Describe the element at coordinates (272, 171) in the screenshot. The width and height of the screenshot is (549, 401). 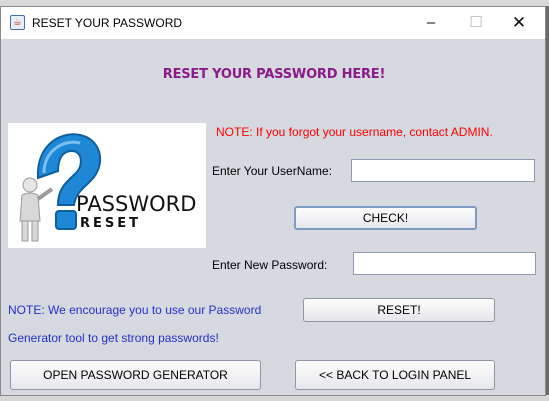
I see `username-label: Enter Your UserName:` at that location.